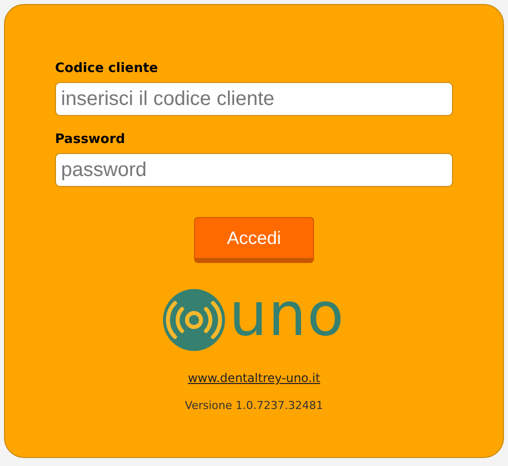 This screenshot has width=508, height=466. I want to click on field-label: Password, so click(90, 139).